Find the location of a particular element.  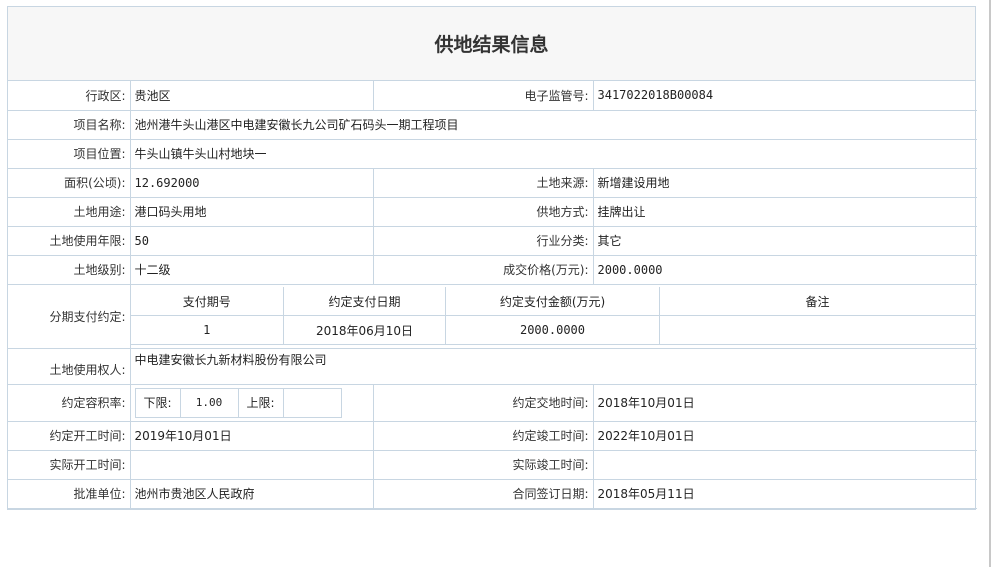

actual-finish-value is located at coordinates (784, 464).